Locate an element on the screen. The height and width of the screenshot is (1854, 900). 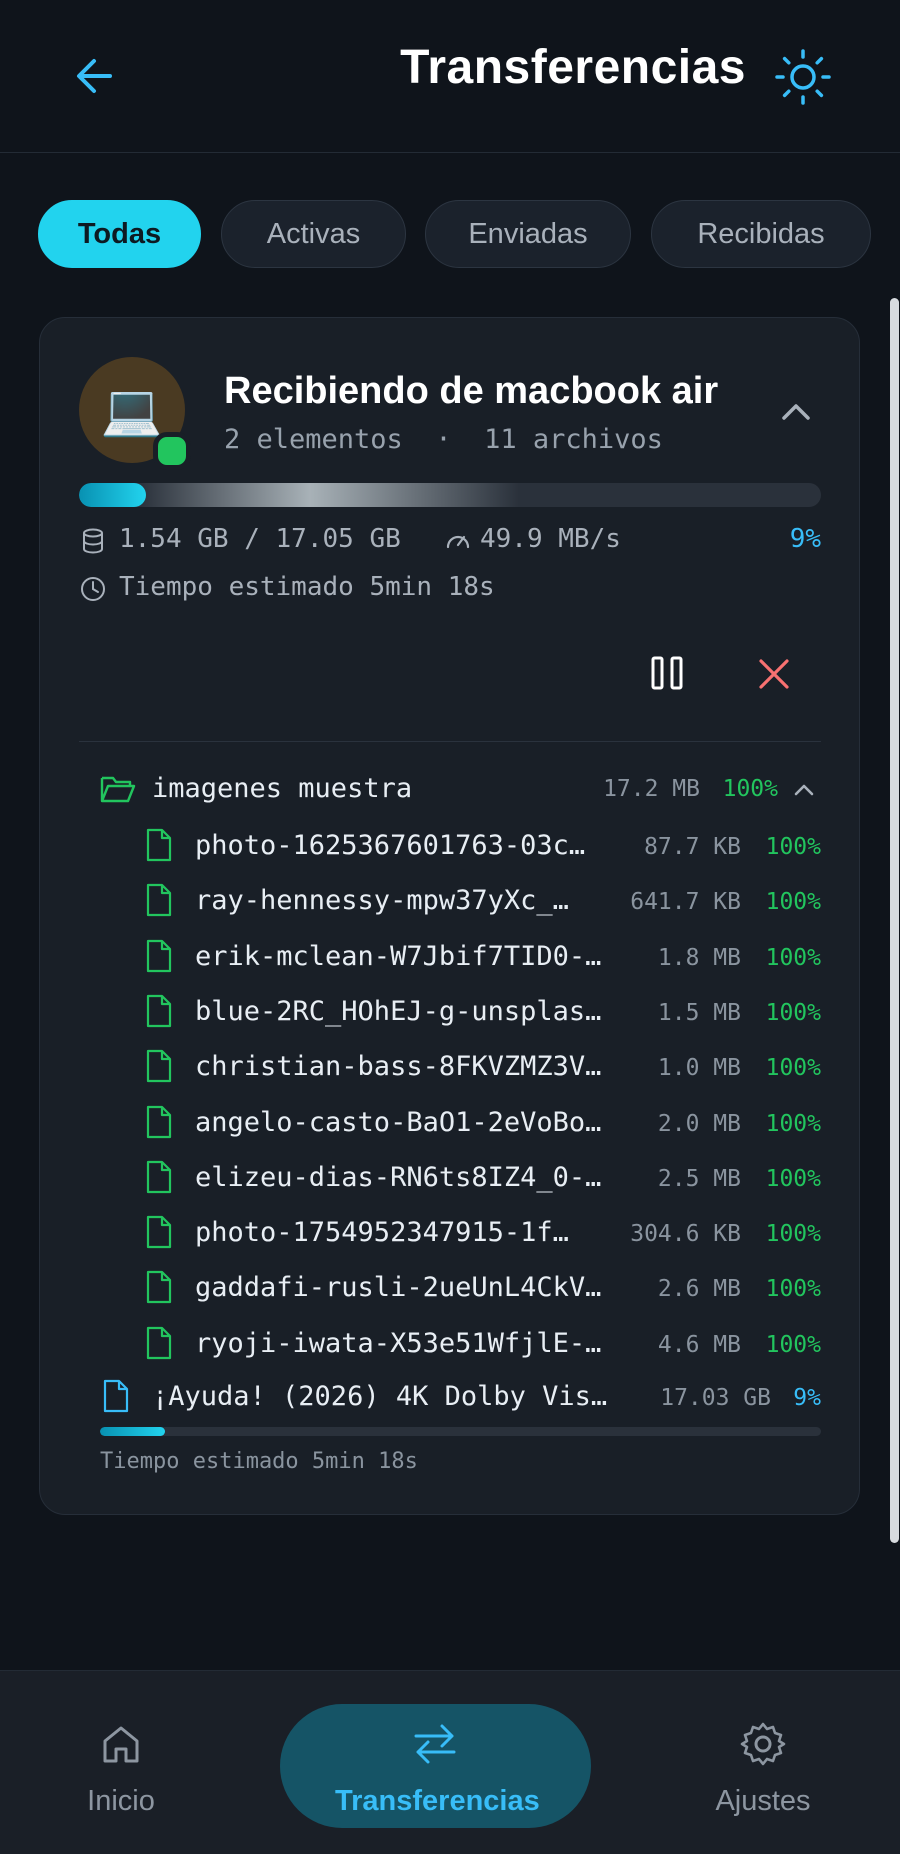
file-row: ryoji-iwata-X53e51WfjlE-… 4.6 MB 100% is located at coordinates (483, 1344).